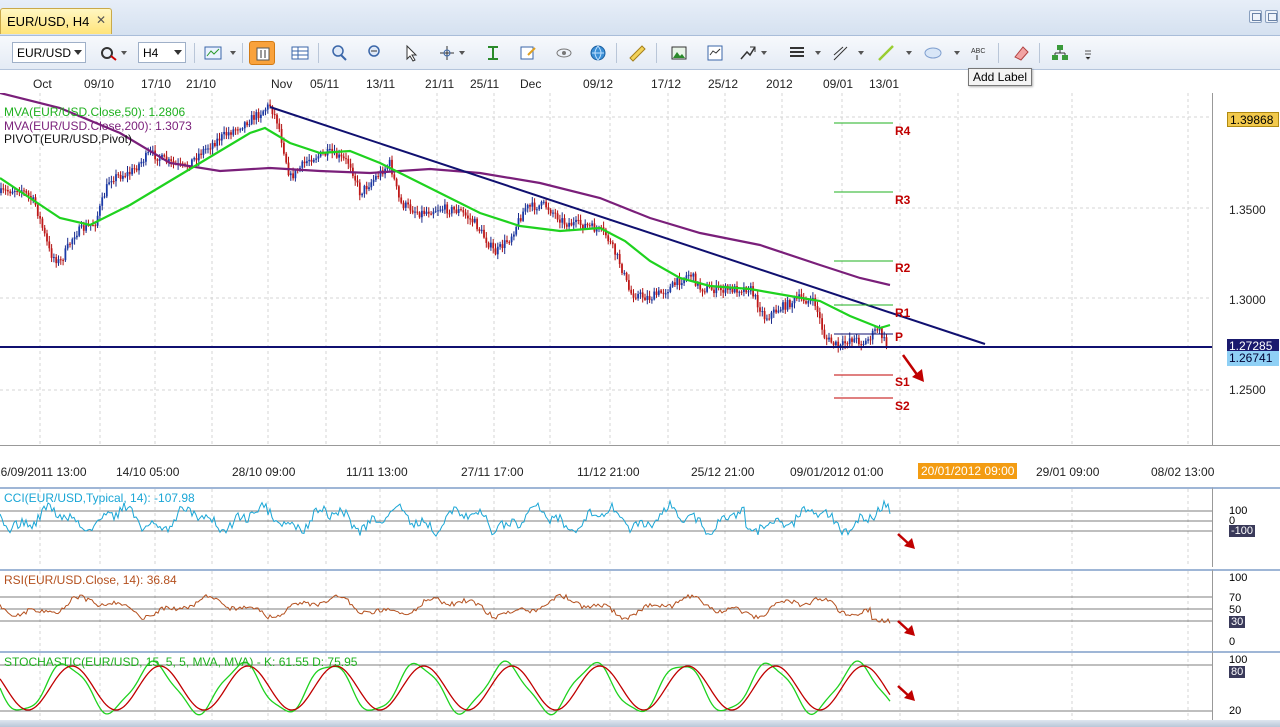 This screenshot has width=1280, height=727. What do you see at coordinates (411, 53) in the screenshot?
I see `pointer-icon` at bounding box center [411, 53].